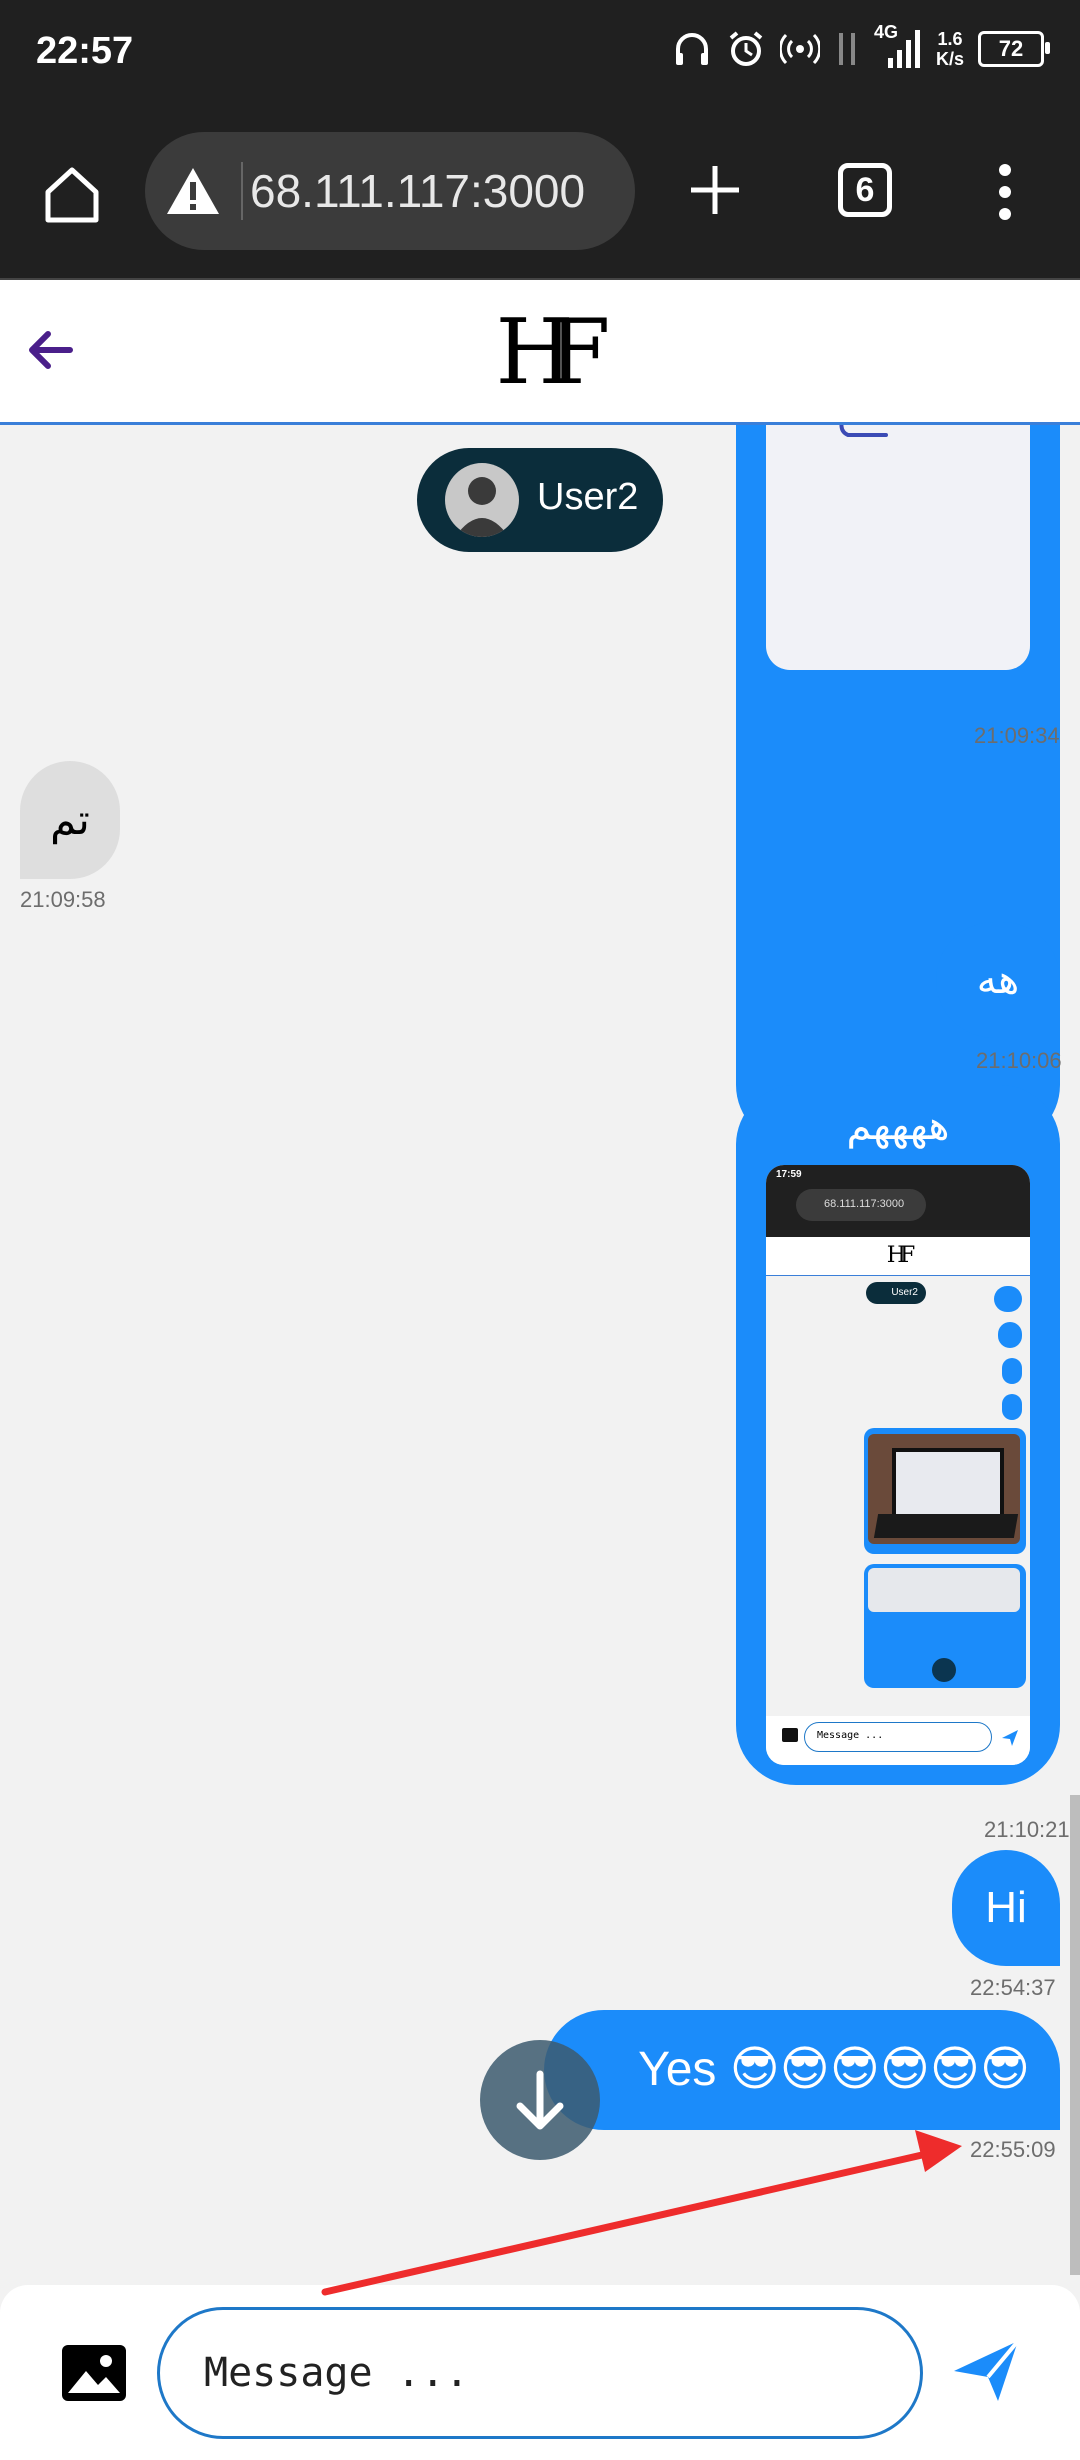 This screenshot has width=1080, height=2460. I want to click on drawing-stroke, so click(863, 431).